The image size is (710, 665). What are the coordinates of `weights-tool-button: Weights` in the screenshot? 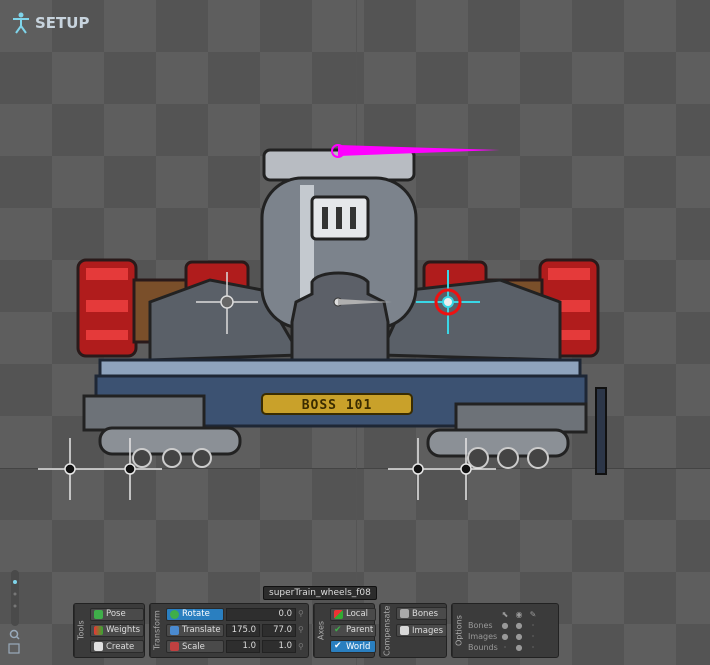 It's located at (117, 630).